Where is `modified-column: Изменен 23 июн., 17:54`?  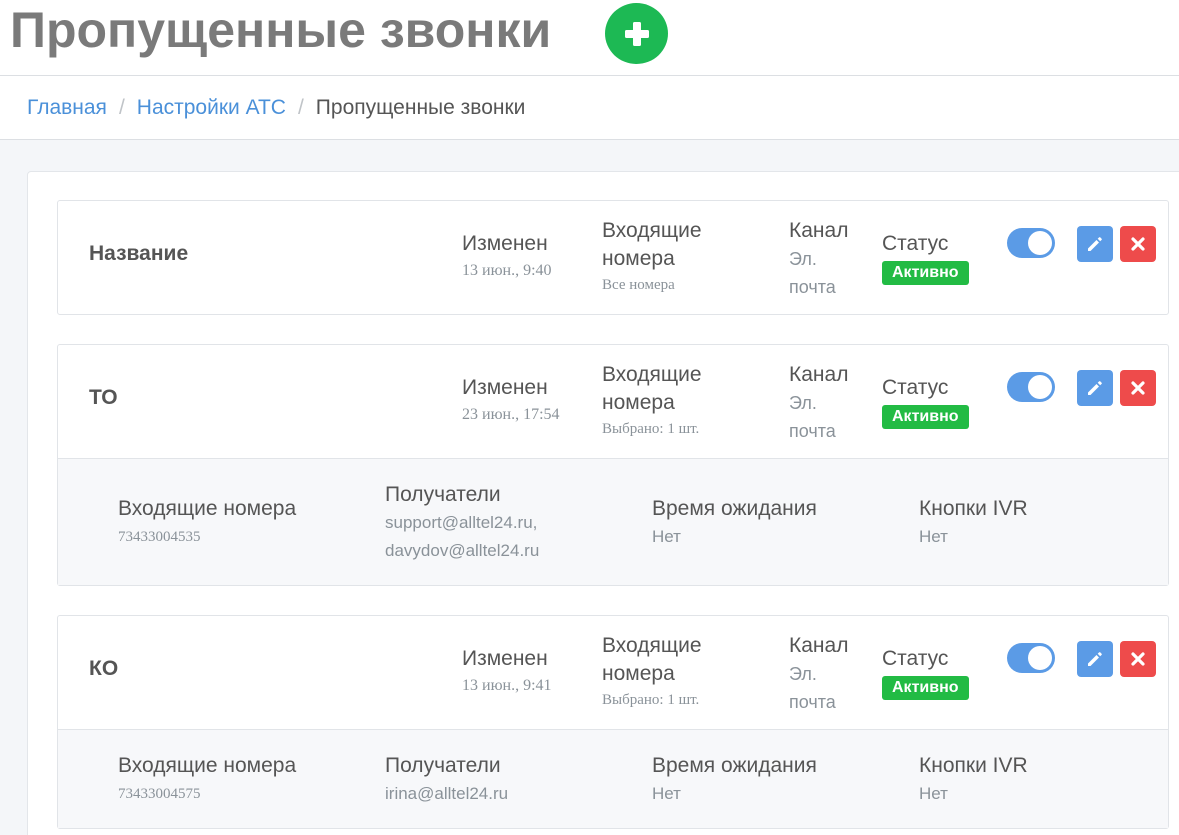 modified-column: Изменен 23 июн., 17:54 is located at coordinates (511, 399).